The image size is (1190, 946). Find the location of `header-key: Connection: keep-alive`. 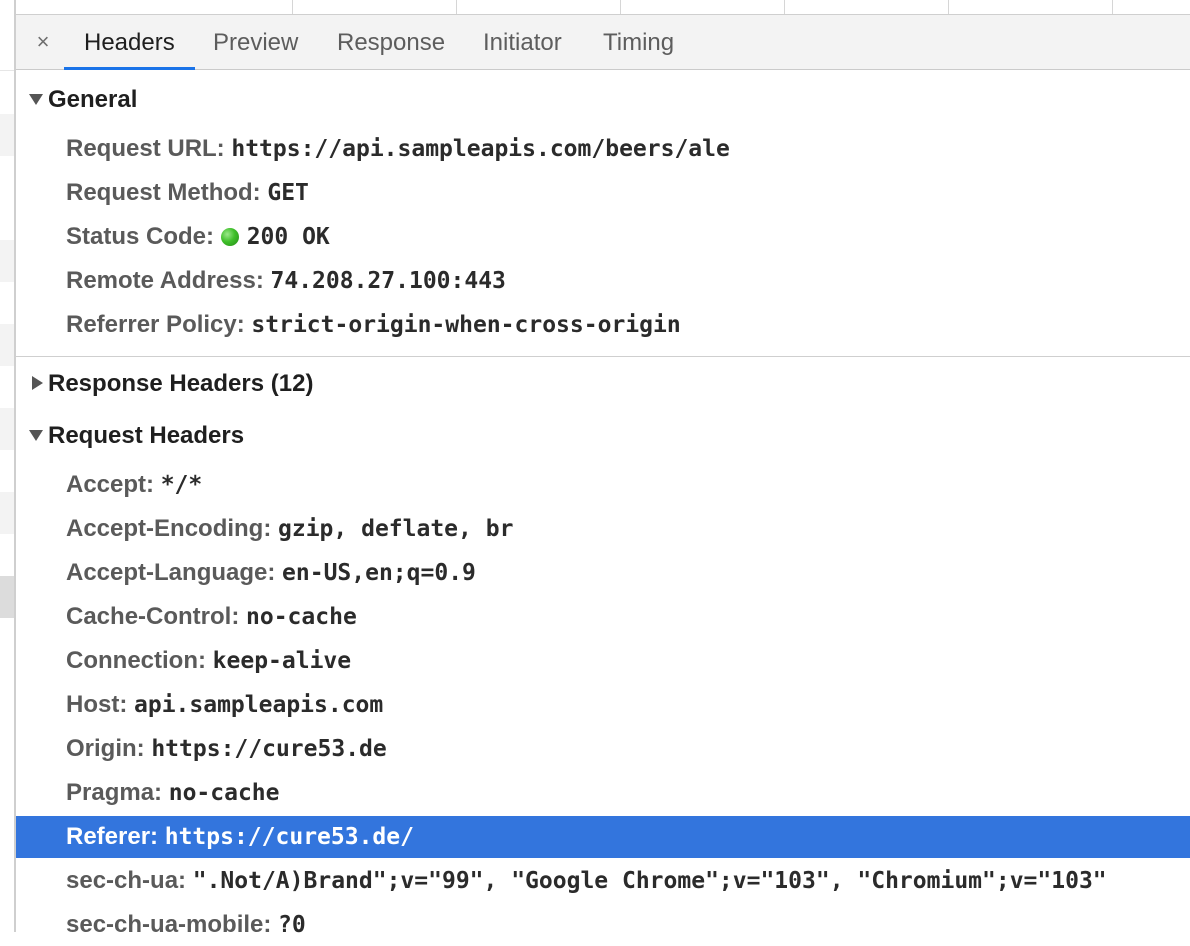

header-key: Connection: keep-alive is located at coordinates (209, 660).